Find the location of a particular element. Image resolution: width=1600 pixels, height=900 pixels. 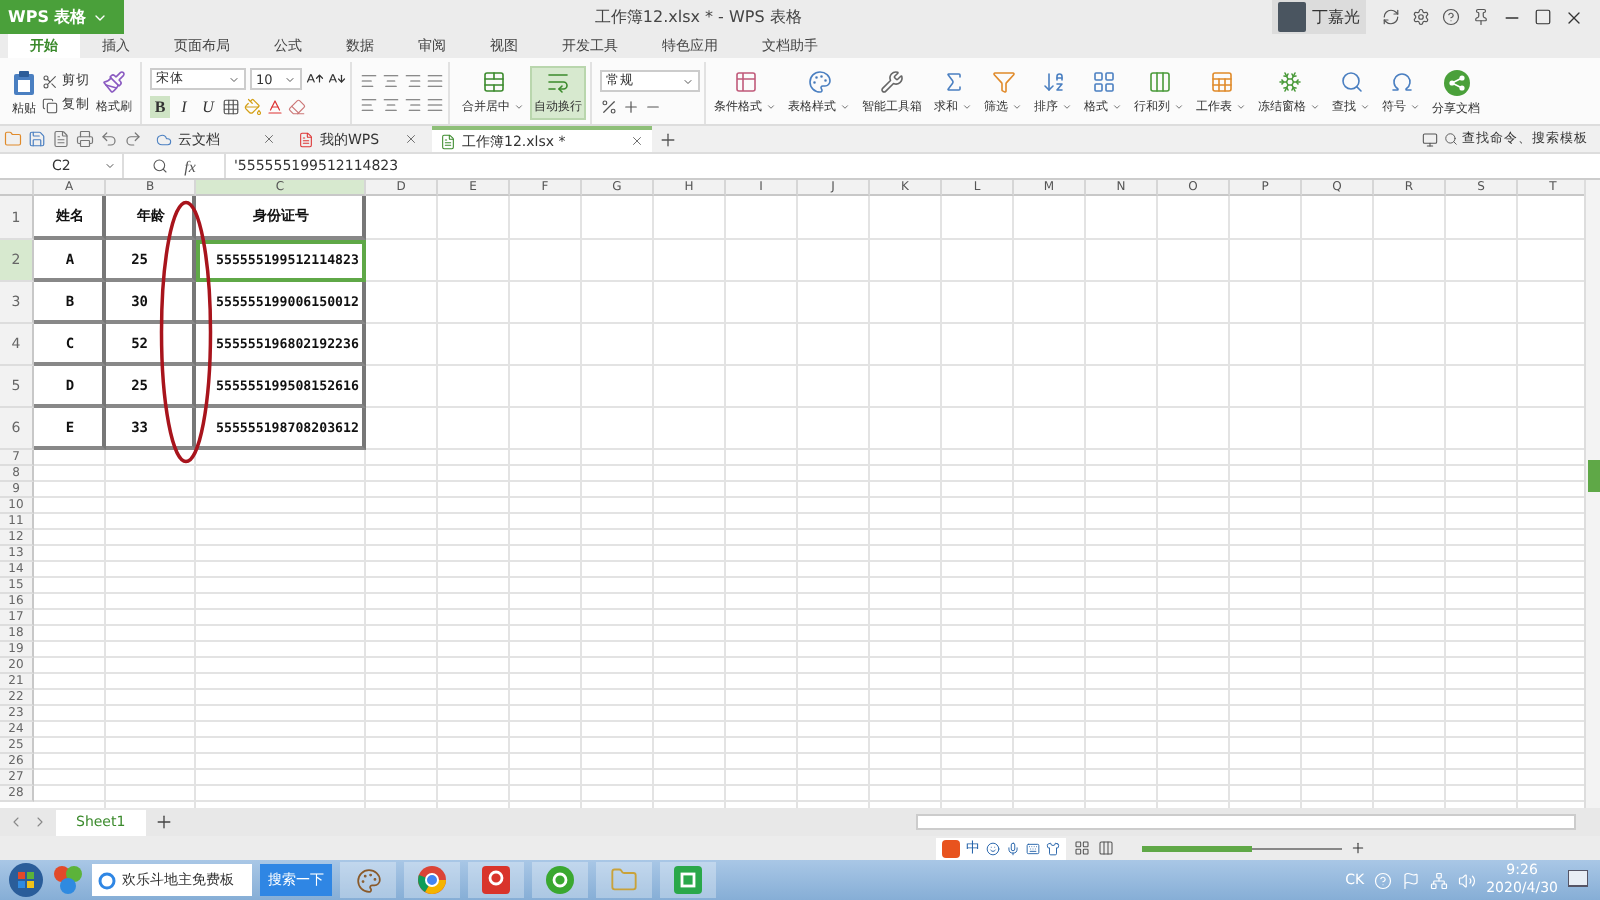

font-style-button: U is located at coordinates (208, 107).